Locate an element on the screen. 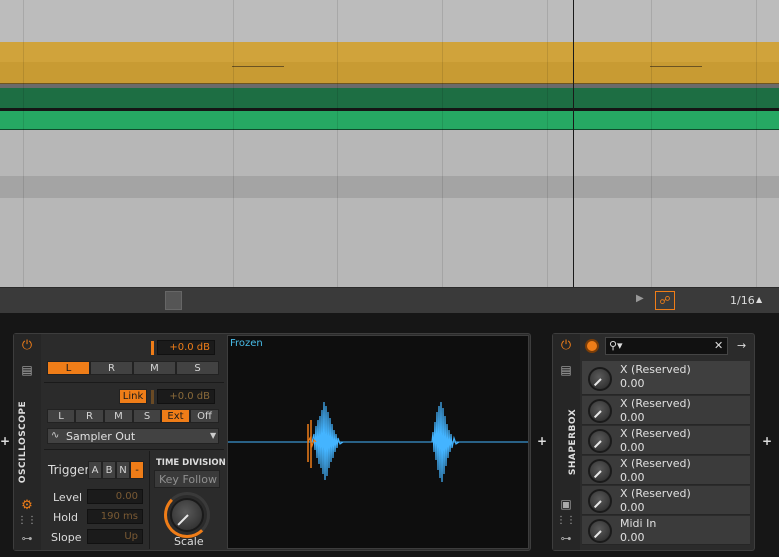  search-icon: ⚲▾ is located at coordinates (616, 345).